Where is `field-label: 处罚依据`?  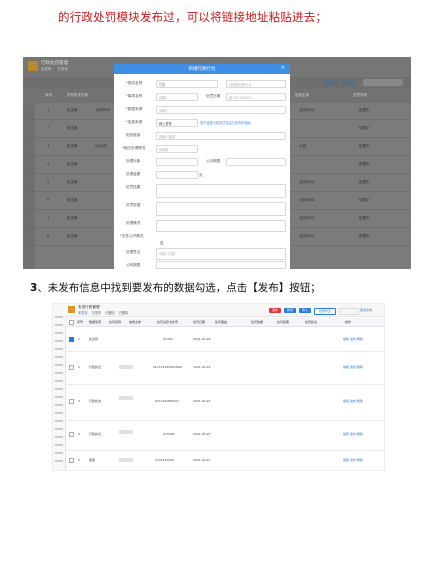 field-label: 处罚依据 is located at coordinates (133, 205).